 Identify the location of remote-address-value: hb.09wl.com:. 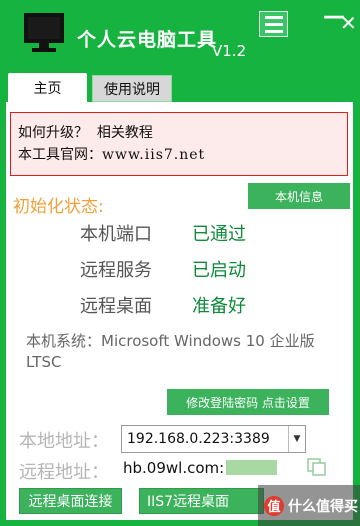
(174, 468).